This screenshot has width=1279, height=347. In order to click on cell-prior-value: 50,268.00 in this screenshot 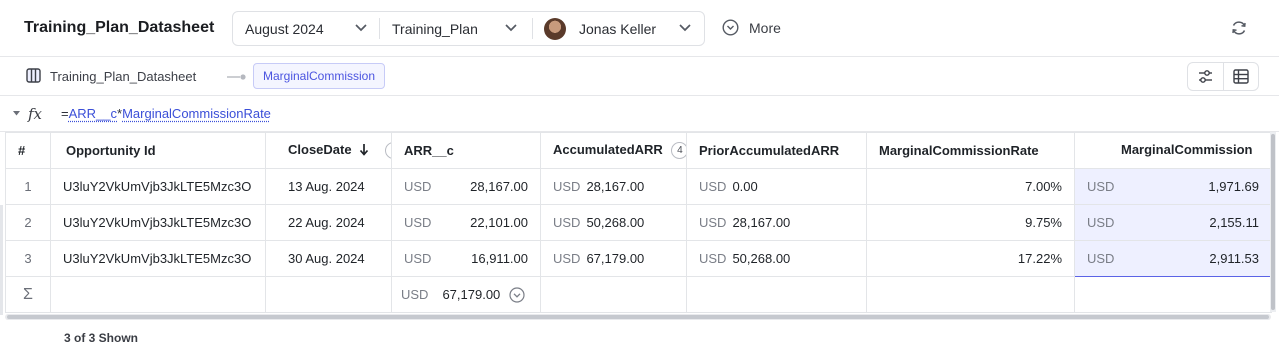, I will do `click(761, 258)`.